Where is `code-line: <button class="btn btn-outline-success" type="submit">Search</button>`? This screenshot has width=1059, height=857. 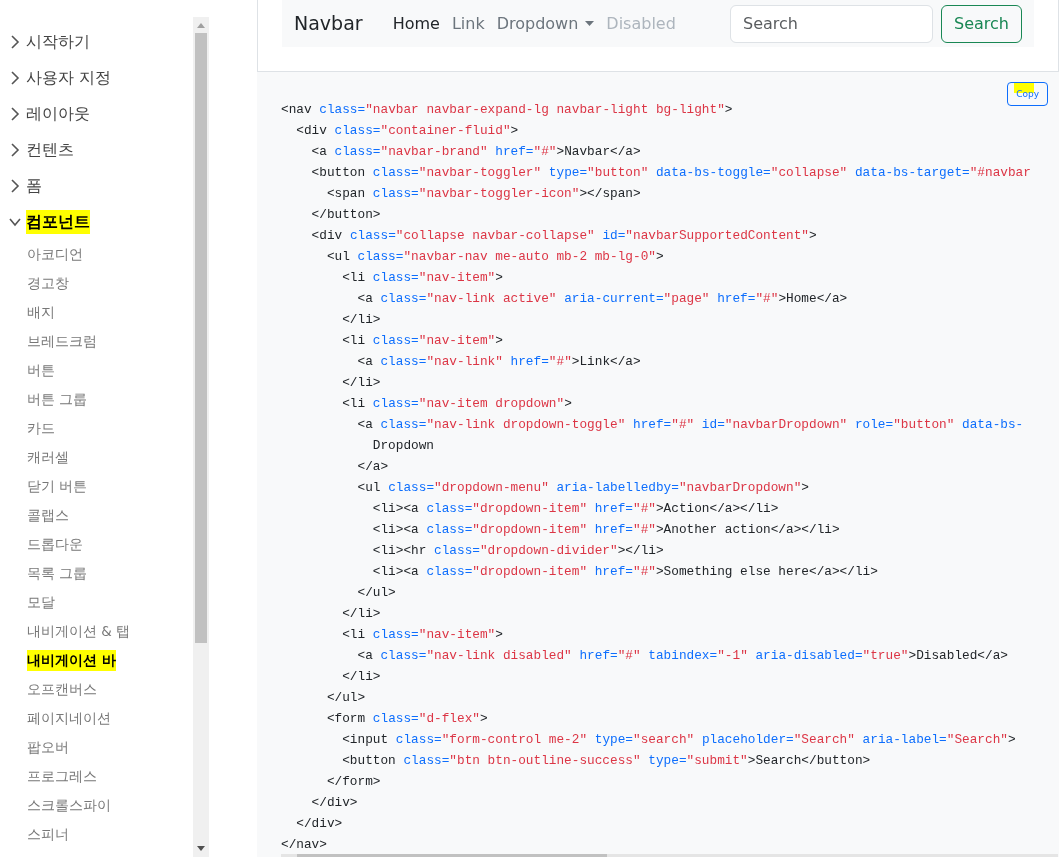 code-line: <button class="btn btn-outline-success" type="submit">Search</button> is located at coordinates (606, 761).